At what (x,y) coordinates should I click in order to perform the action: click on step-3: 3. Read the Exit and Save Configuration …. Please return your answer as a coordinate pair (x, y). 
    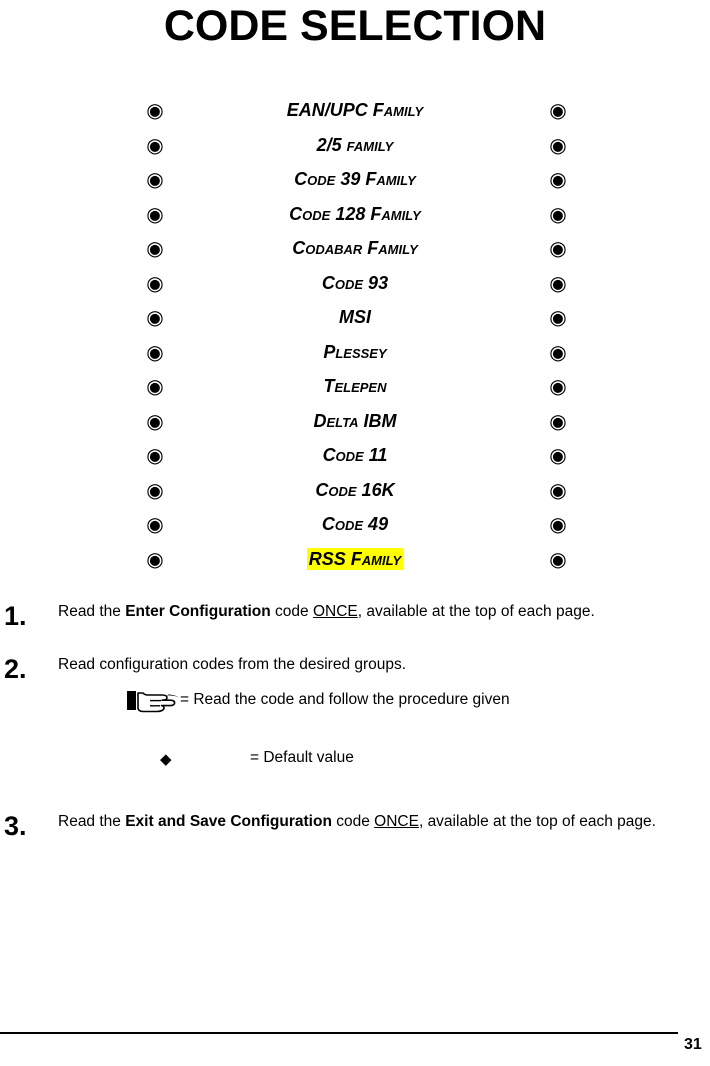
    Looking at the image, I should click on (355, 826).